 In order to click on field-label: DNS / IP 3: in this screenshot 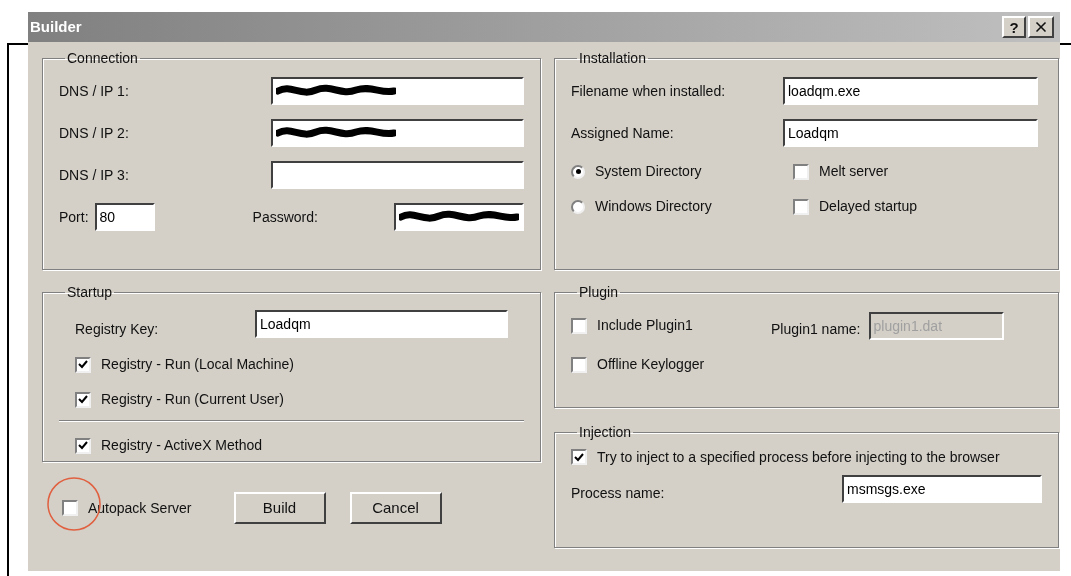, I will do `click(94, 175)`.